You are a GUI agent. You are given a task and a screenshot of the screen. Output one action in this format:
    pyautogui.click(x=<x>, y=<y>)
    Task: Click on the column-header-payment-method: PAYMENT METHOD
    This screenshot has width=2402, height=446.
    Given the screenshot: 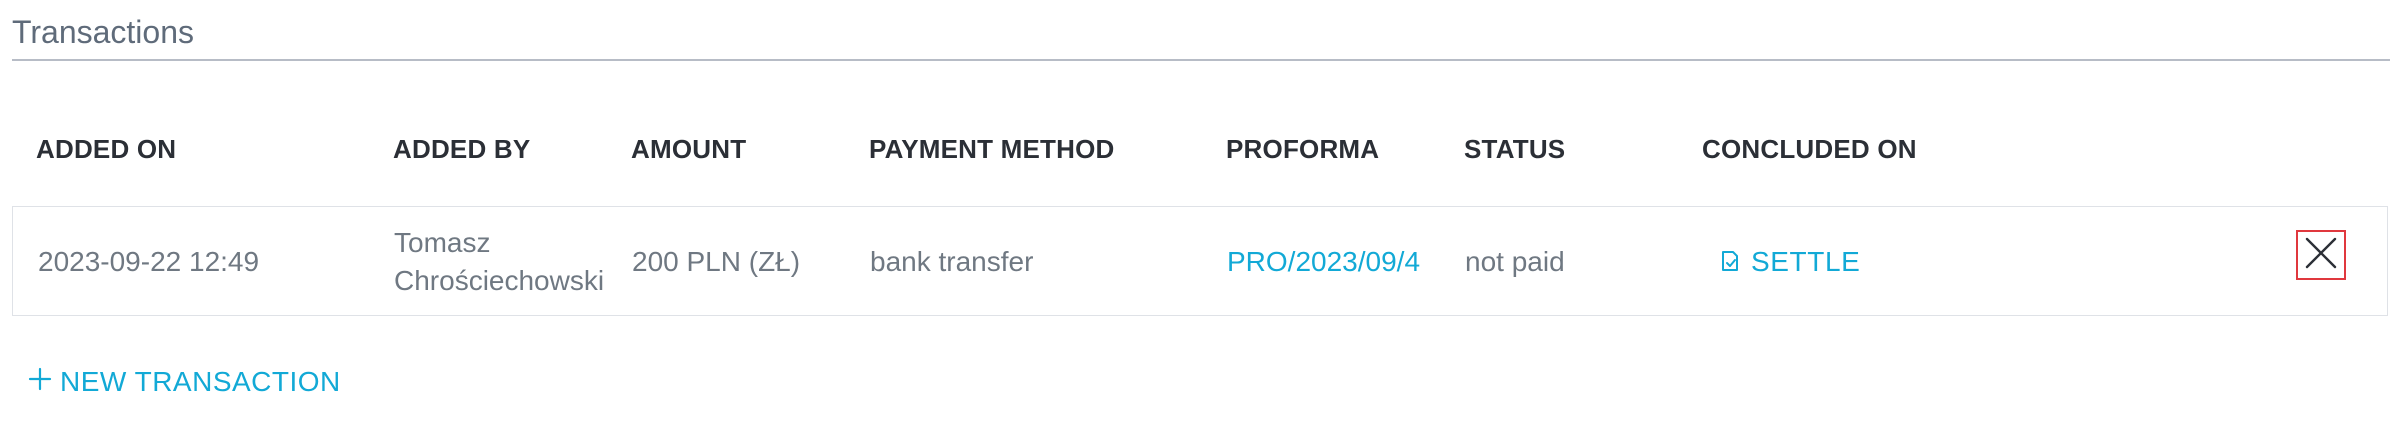 What is the action you would take?
    pyautogui.click(x=992, y=149)
    